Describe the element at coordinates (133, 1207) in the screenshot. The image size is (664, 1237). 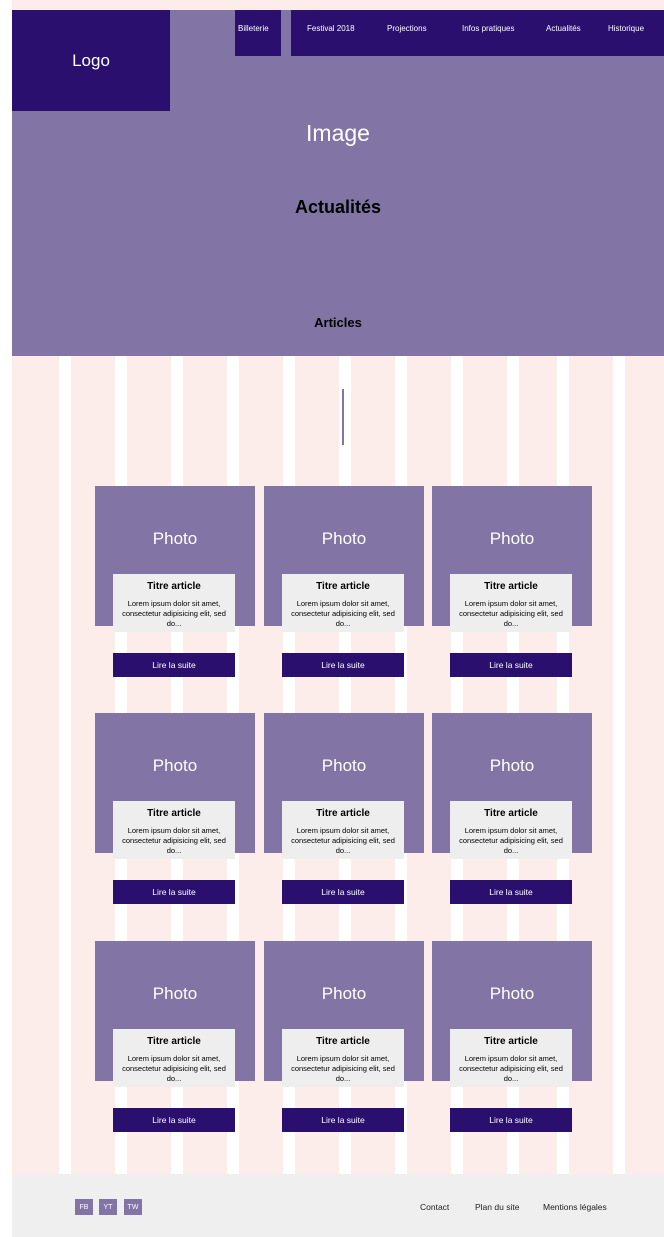
I see `twitter-icon: TW` at that location.